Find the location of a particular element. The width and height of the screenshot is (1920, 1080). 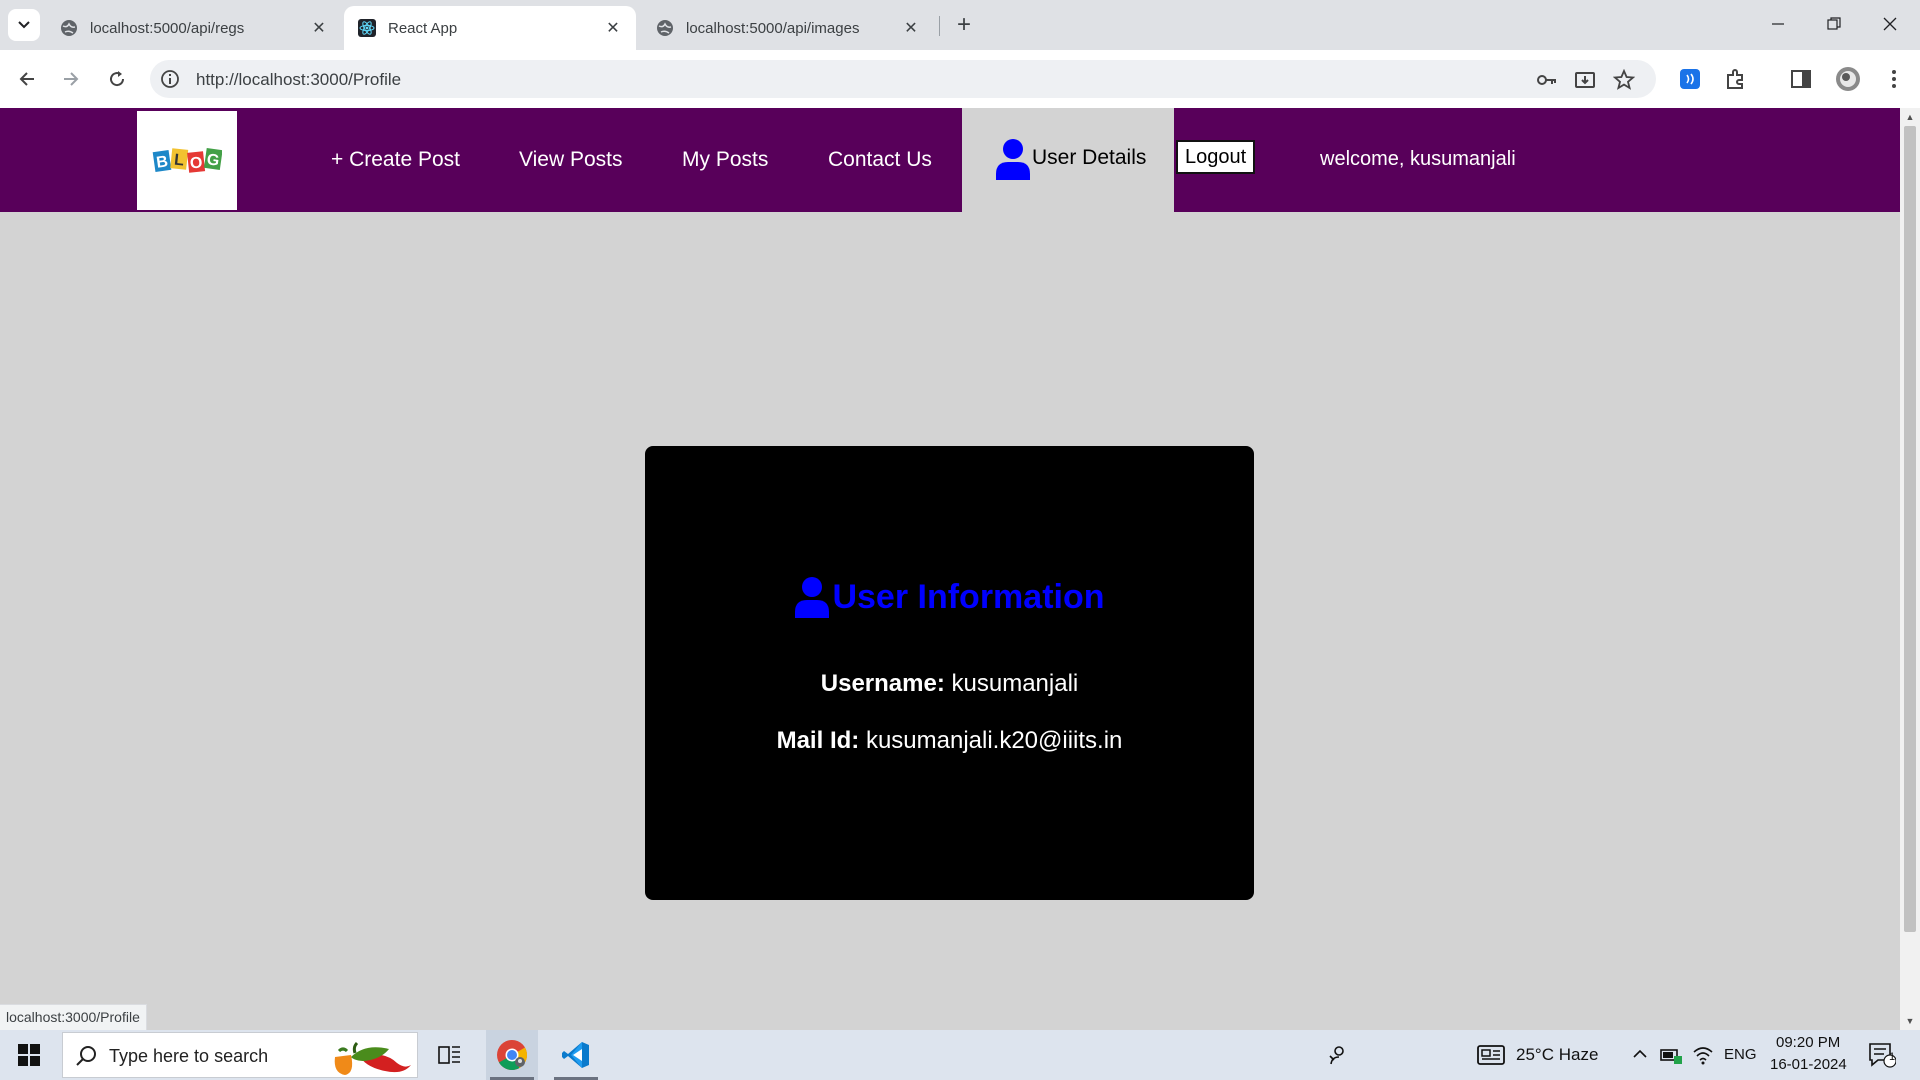

install-app-icon is located at coordinates (1585, 80).